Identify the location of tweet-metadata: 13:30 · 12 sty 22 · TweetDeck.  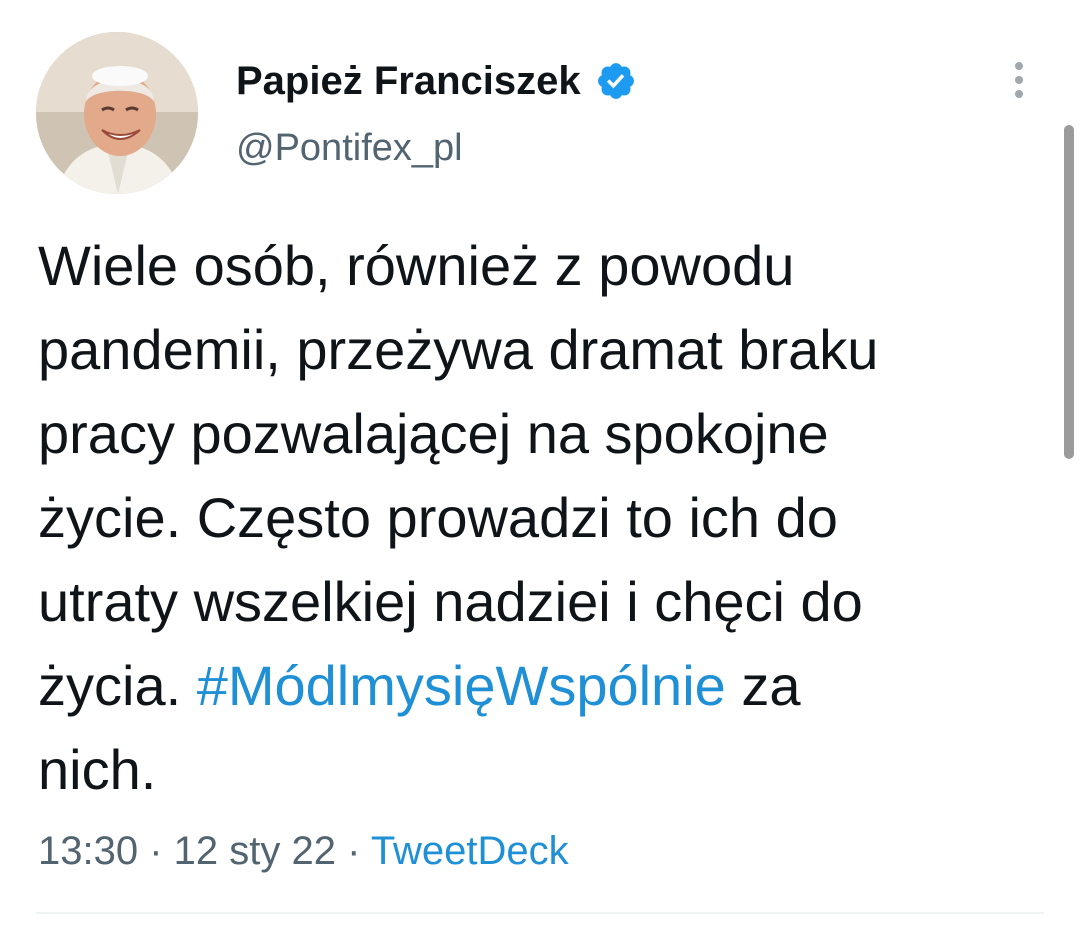
(303, 851).